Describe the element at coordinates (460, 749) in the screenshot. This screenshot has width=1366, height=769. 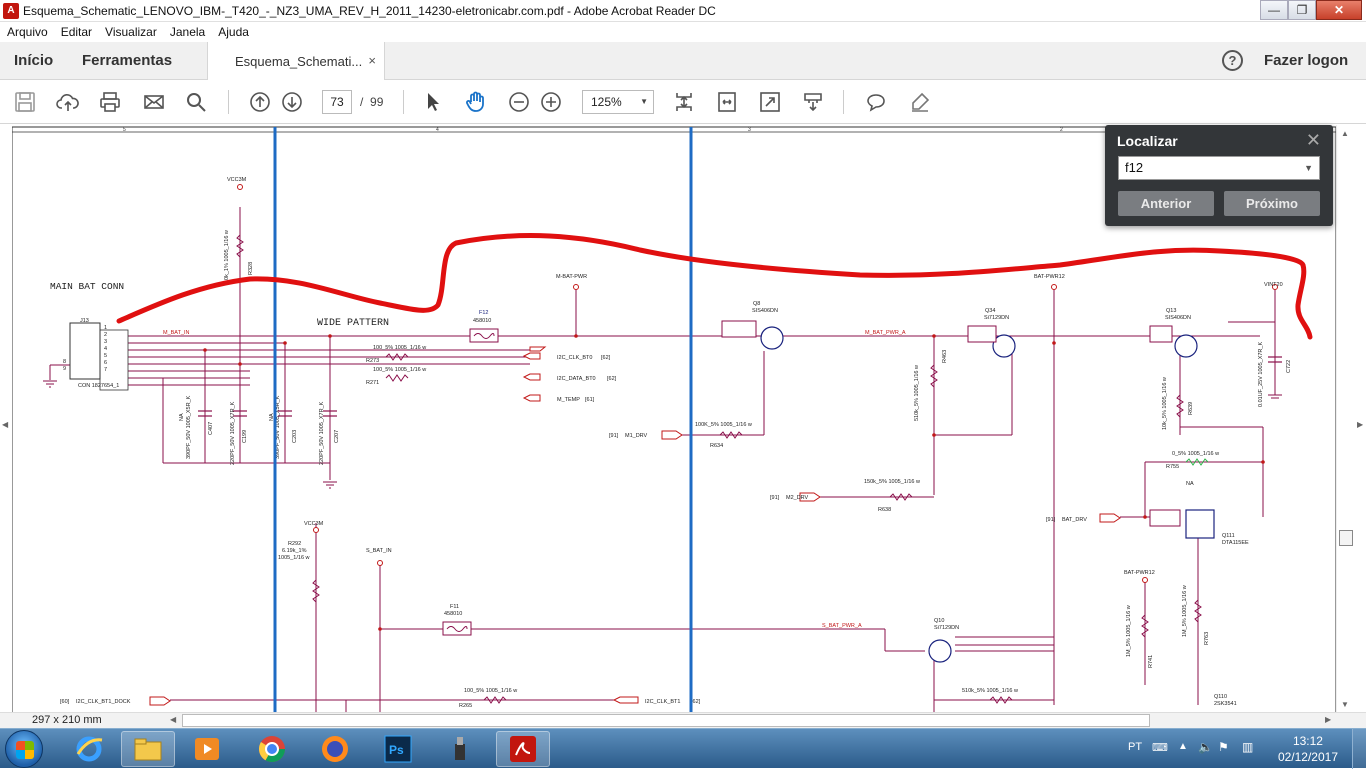
I see `usb-device-icon` at that location.